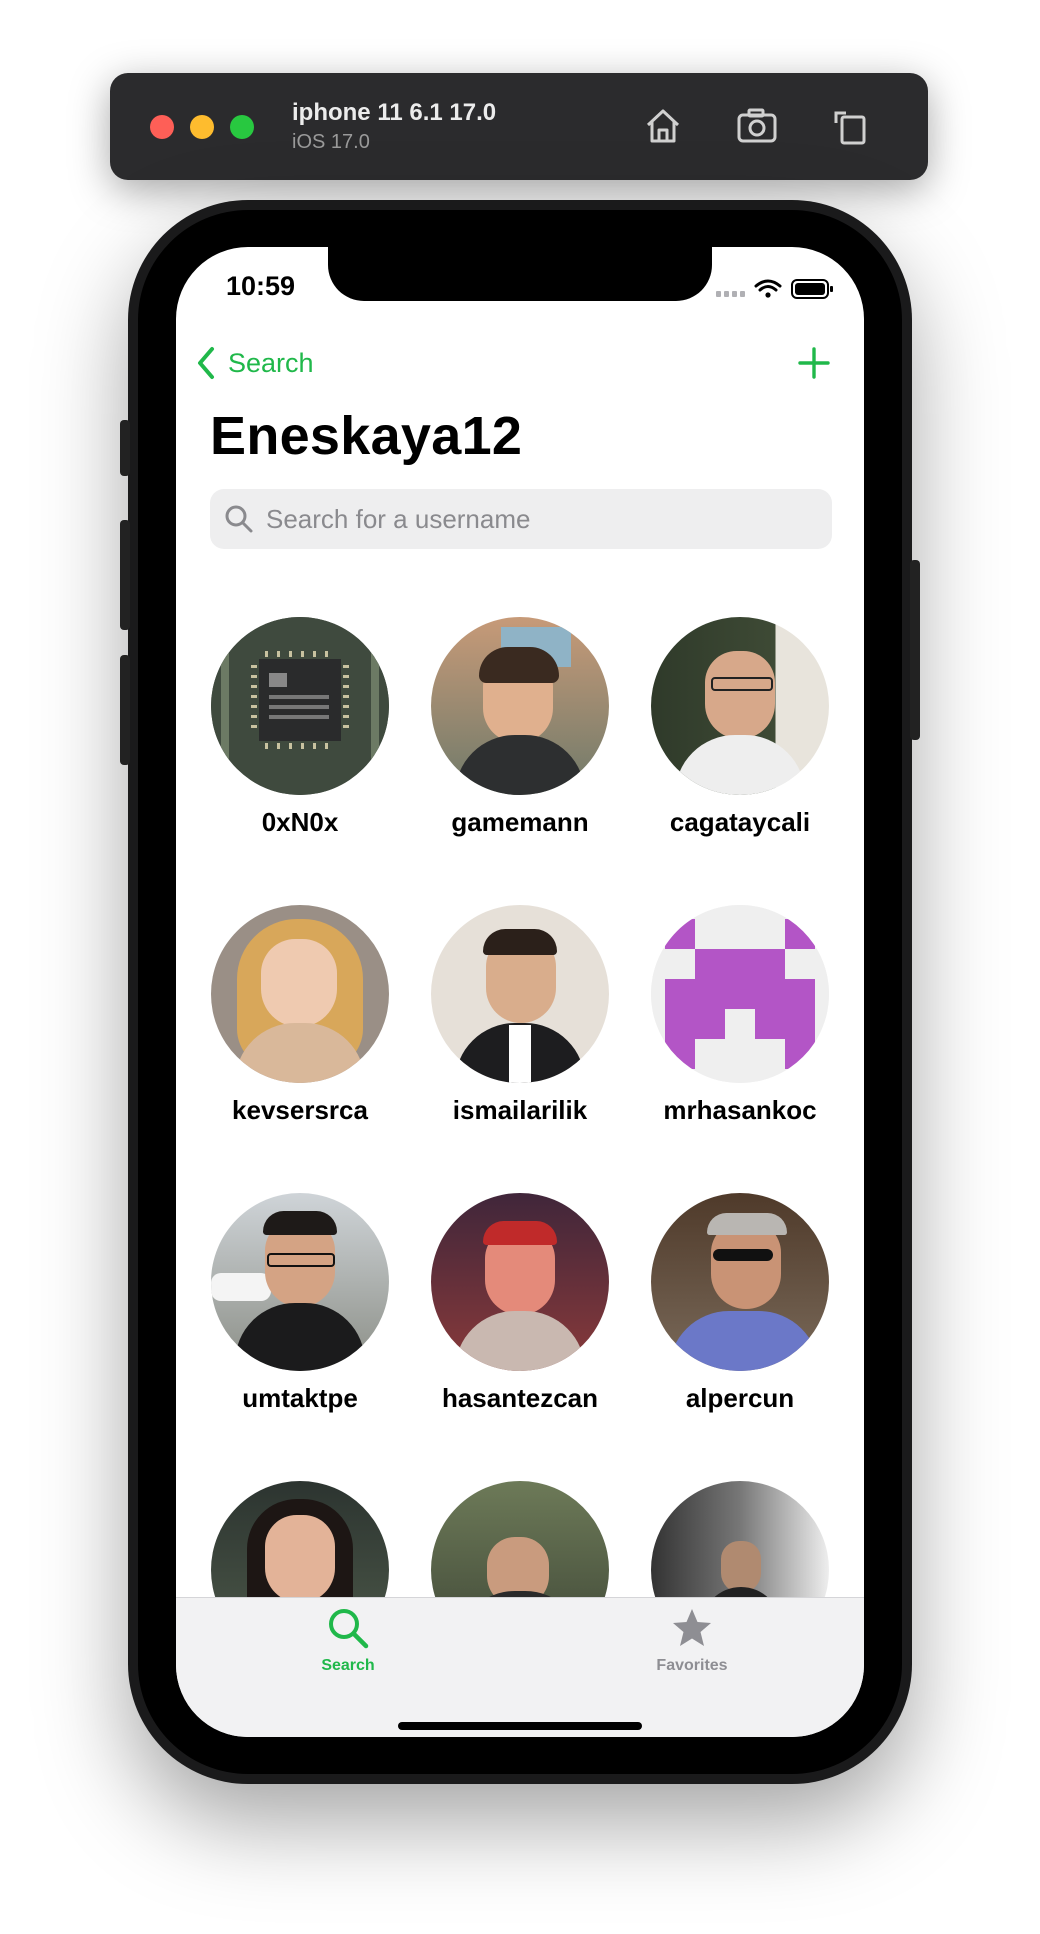  What do you see at coordinates (740, 822) in the screenshot?
I see `username-label: cagataycali` at bounding box center [740, 822].